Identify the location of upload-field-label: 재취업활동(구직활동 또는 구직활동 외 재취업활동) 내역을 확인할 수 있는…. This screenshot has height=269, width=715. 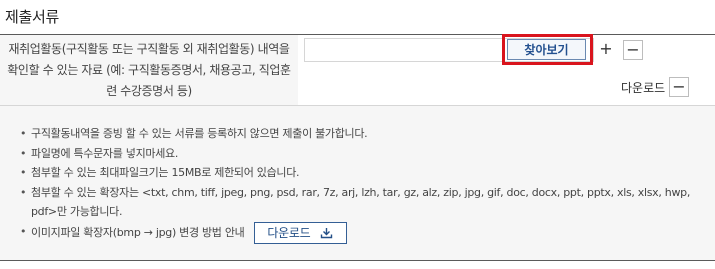
(149, 70).